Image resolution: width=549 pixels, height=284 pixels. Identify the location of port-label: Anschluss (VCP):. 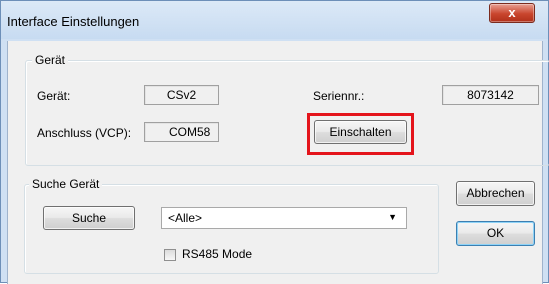
(84, 133).